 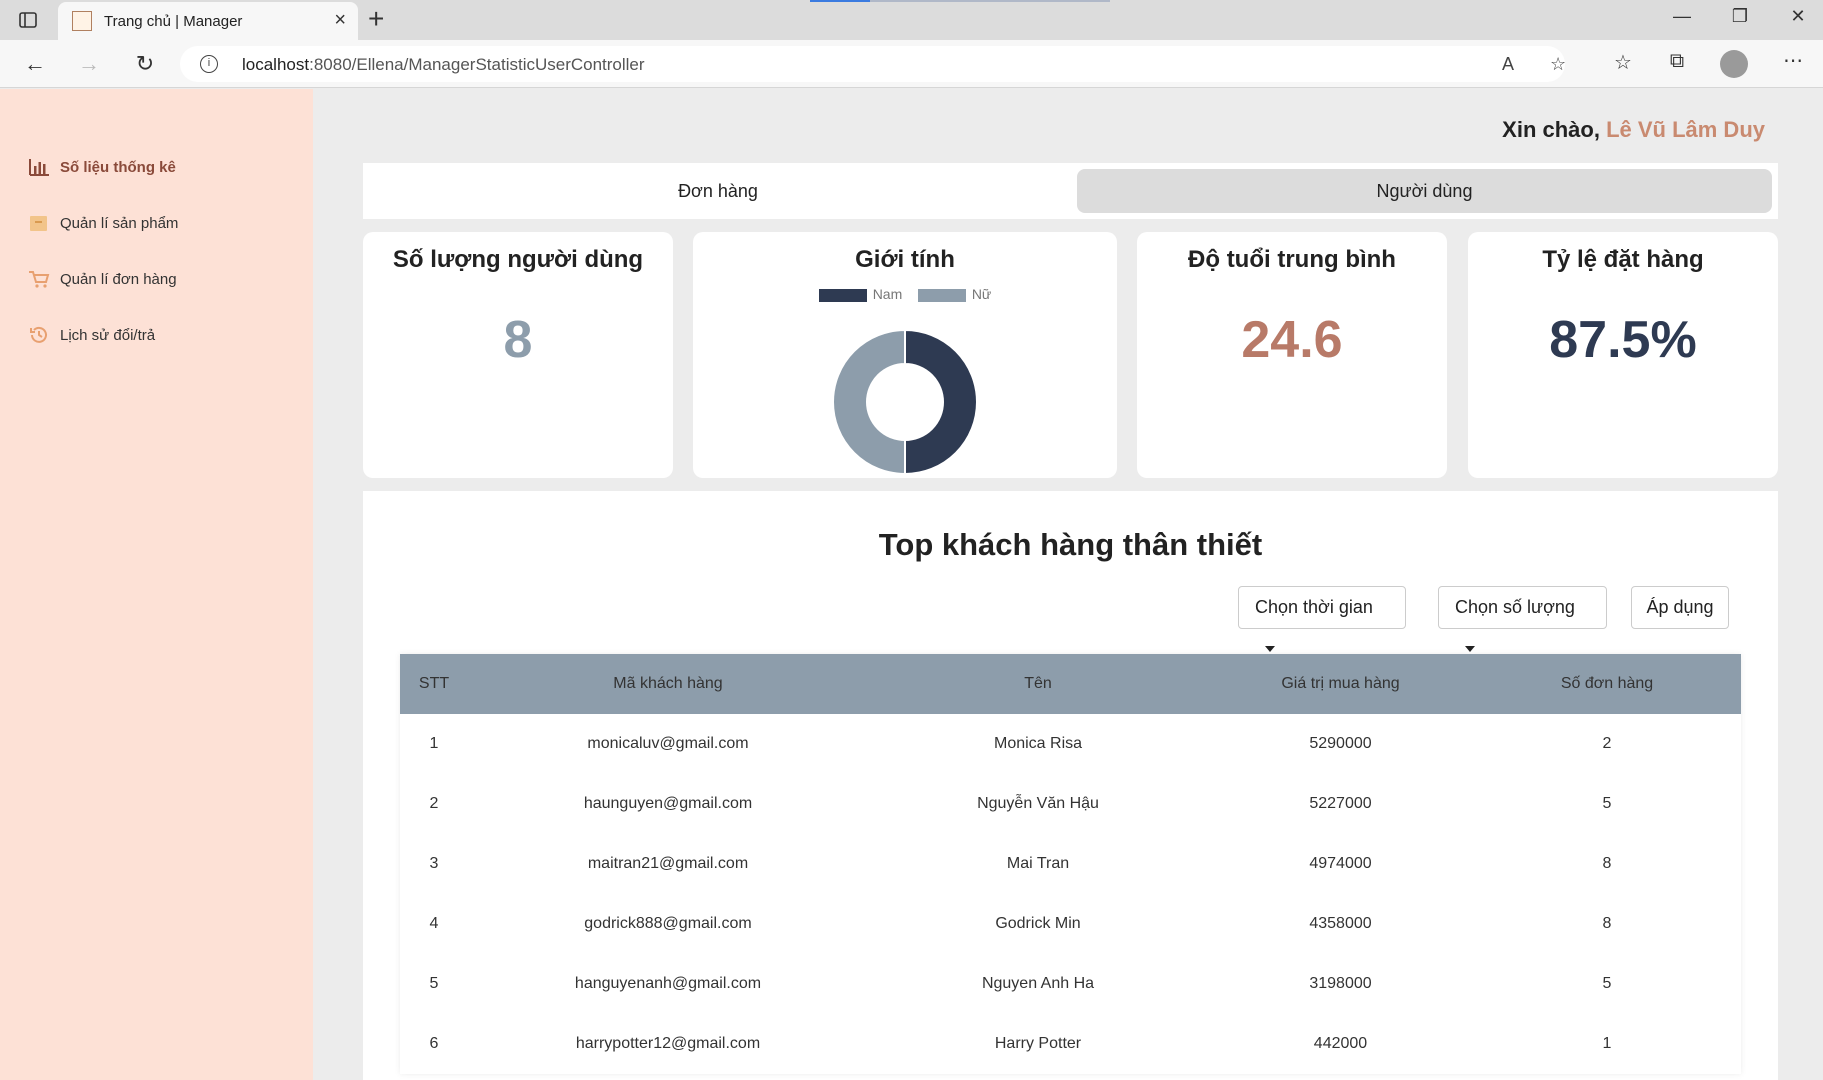 I want to click on site-info-icon: i, so click(x=209, y=64).